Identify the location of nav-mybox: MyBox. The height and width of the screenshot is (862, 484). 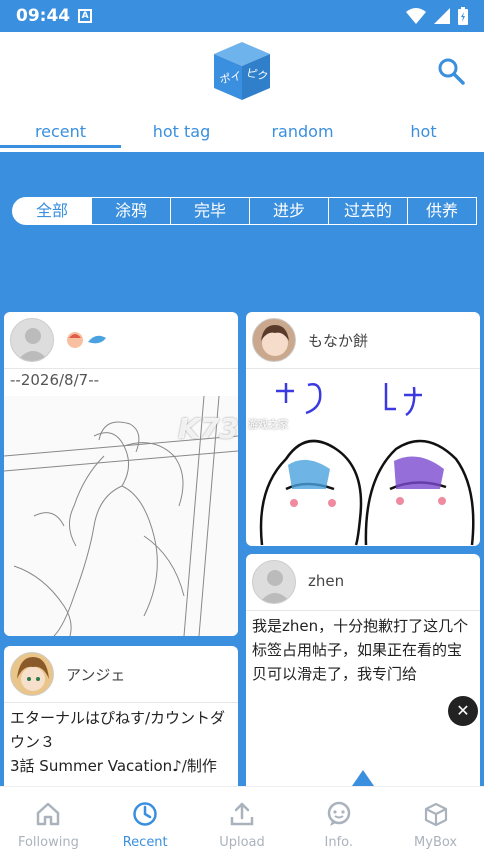
(435, 824).